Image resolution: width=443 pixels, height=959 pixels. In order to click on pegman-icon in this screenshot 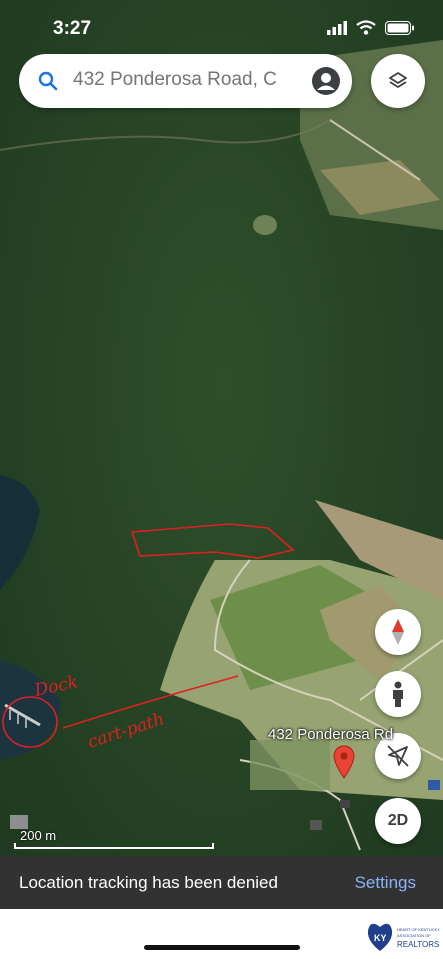, I will do `click(398, 694)`.